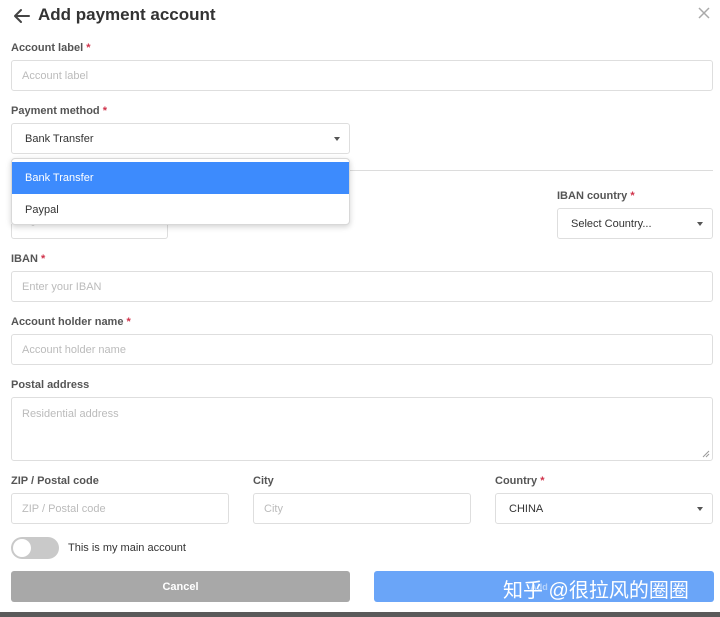 The image size is (720, 617). Describe the element at coordinates (127, 548) in the screenshot. I see `main-account-label: This is my main account` at that location.